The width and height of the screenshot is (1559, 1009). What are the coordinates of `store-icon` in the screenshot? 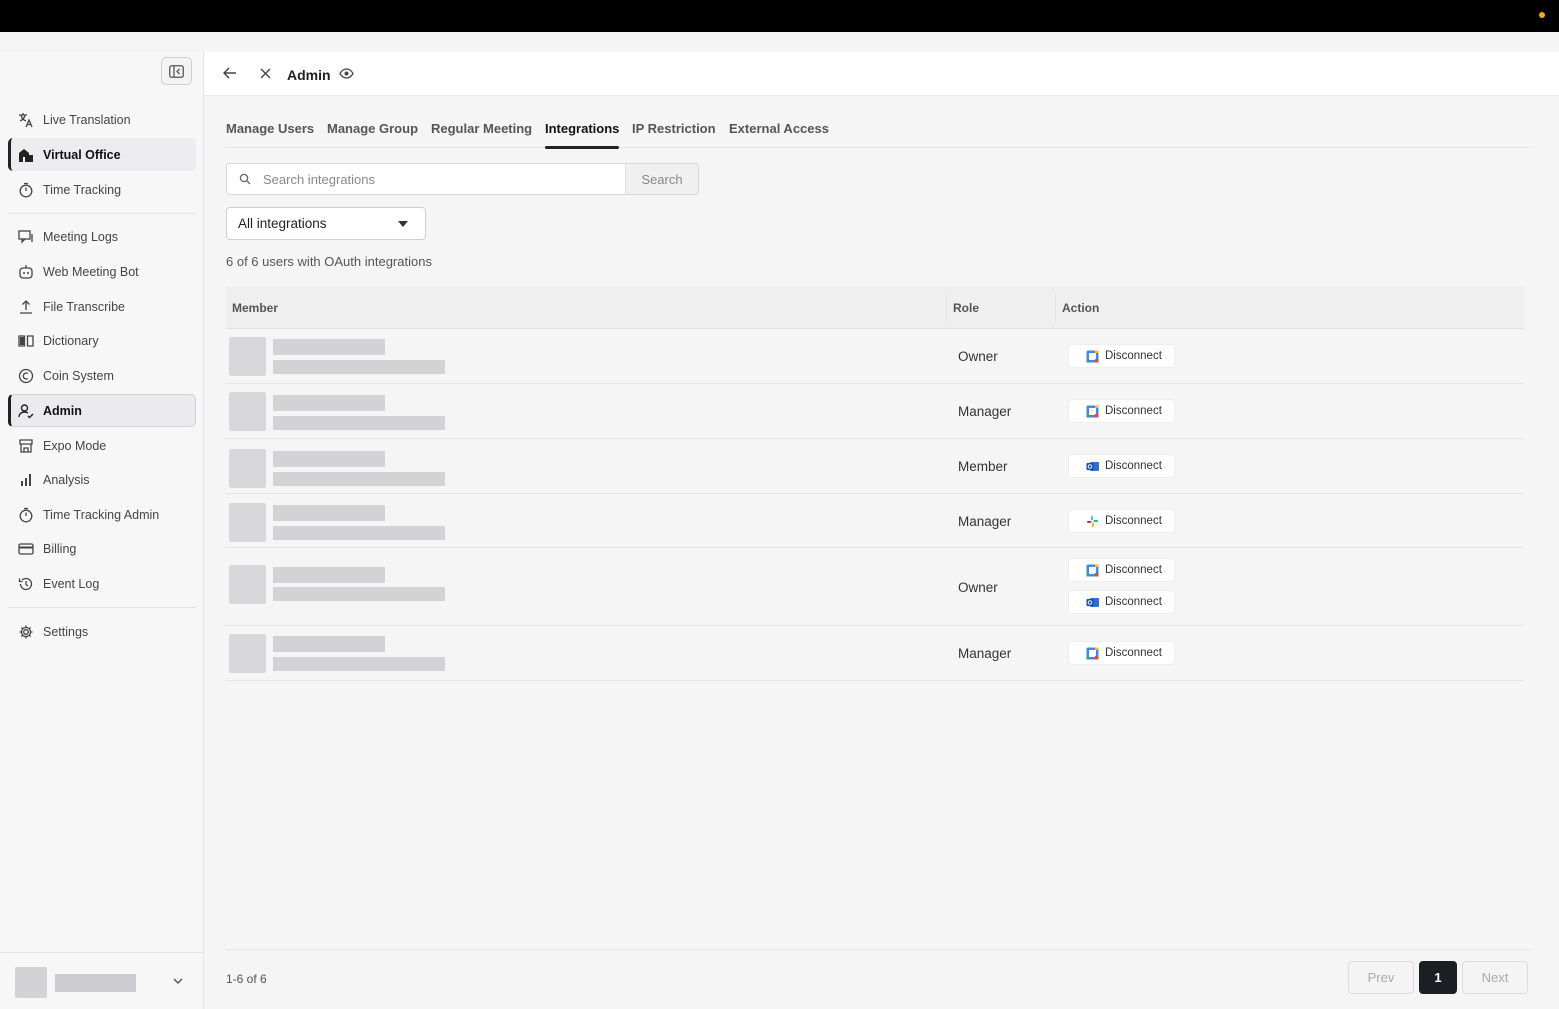 It's located at (26, 446).